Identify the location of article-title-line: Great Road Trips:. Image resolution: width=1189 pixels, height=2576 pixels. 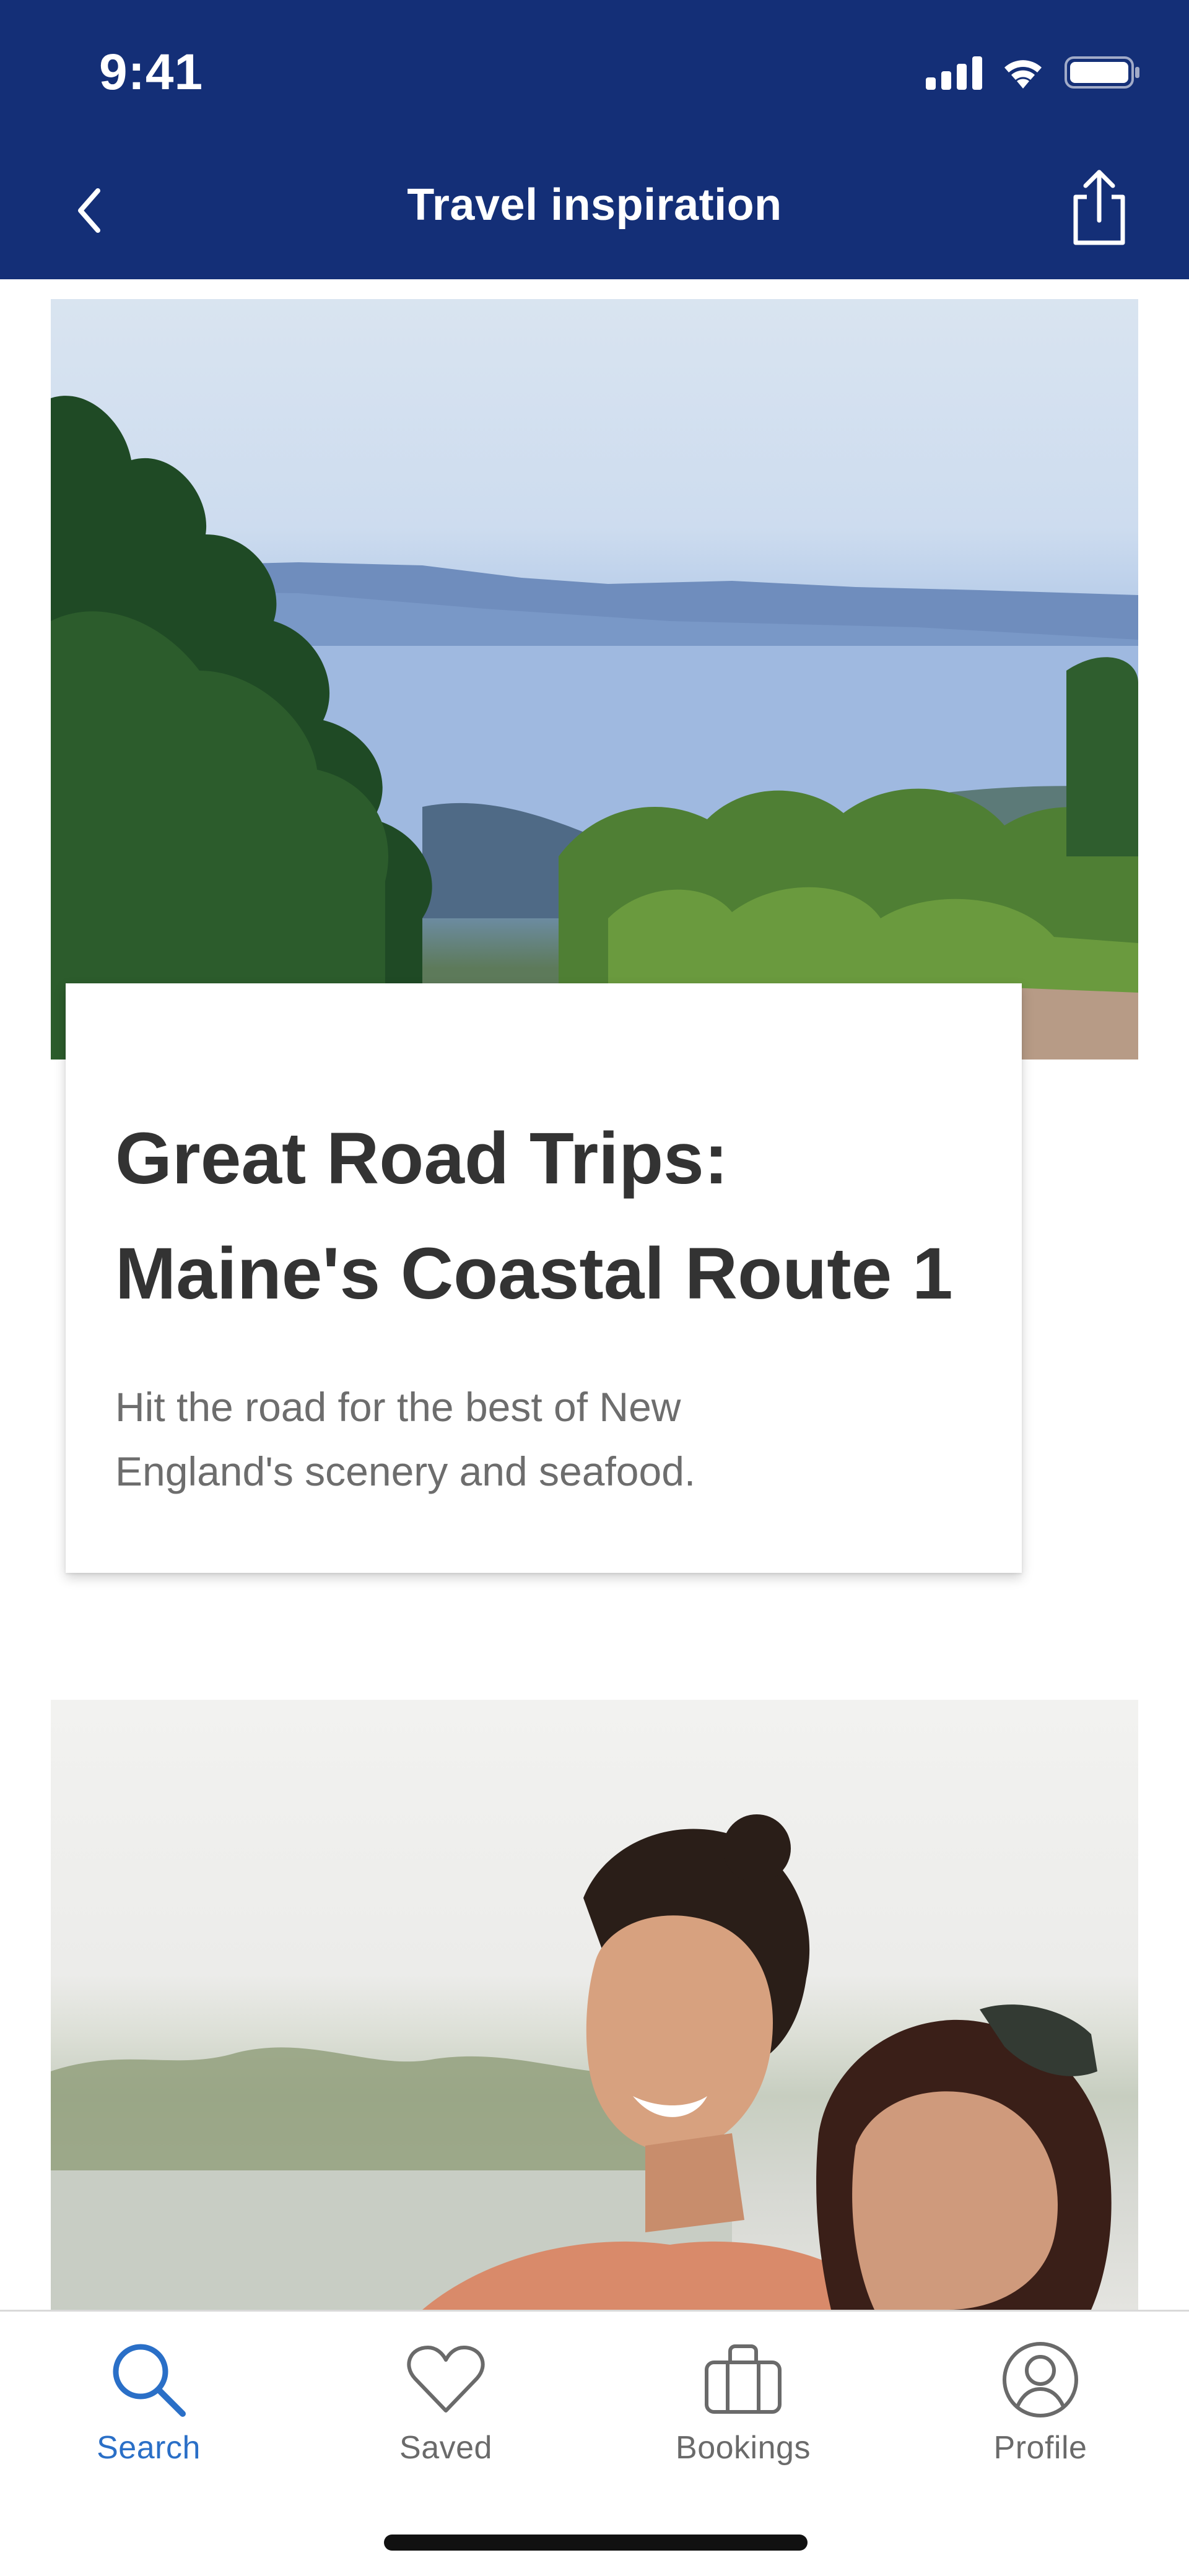
(422, 1158).